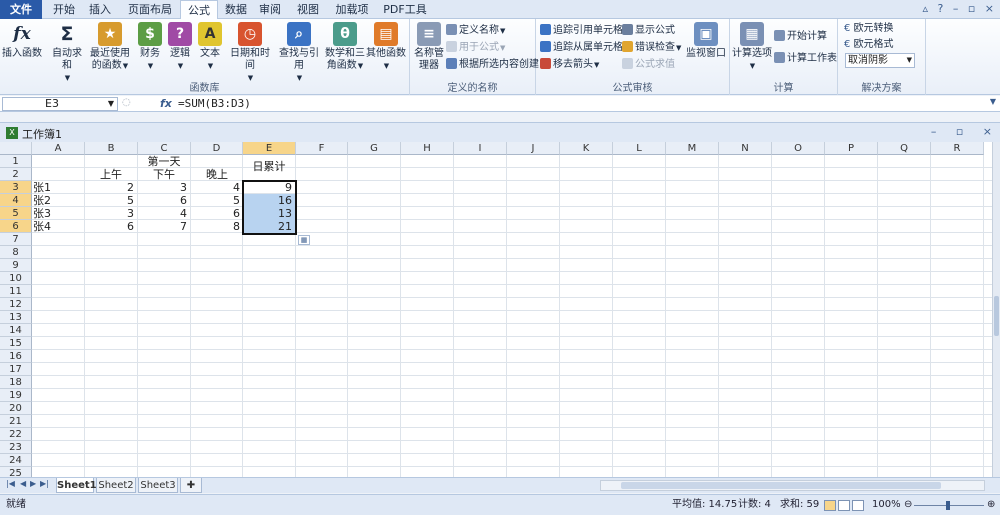 Image resolution: width=1000 pixels, height=515 pixels. What do you see at coordinates (16, 174) in the screenshot?
I see `row-header-2: 2` at bounding box center [16, 174].